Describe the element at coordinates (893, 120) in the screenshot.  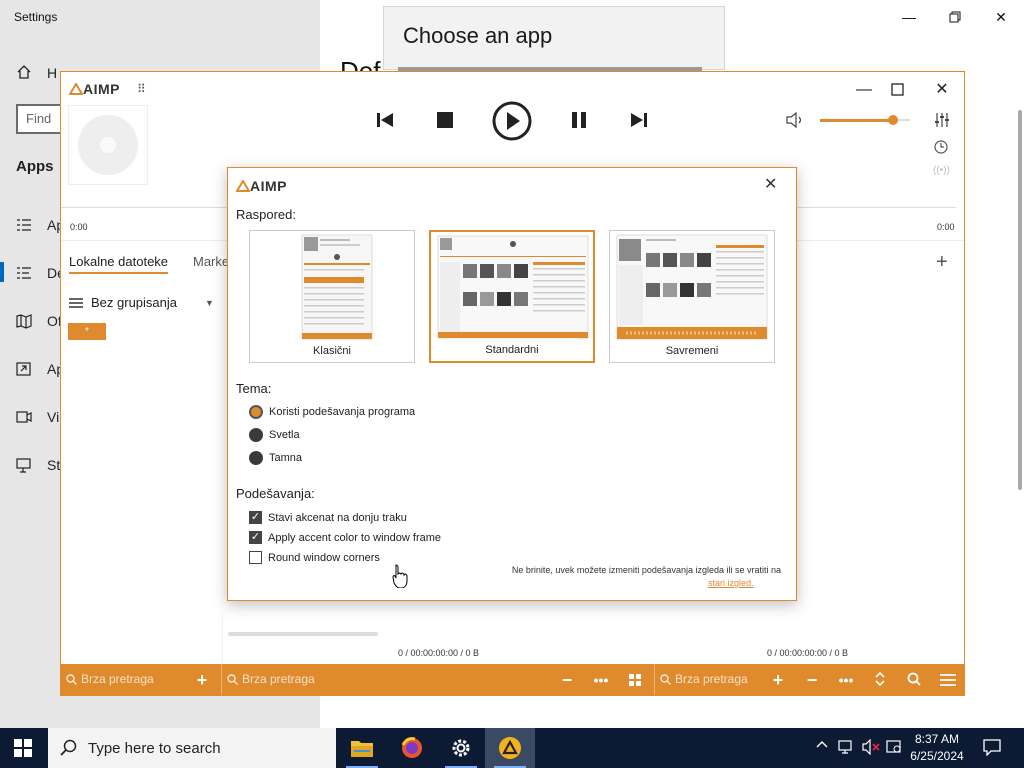
I see `volume-slider-knob` at that location.